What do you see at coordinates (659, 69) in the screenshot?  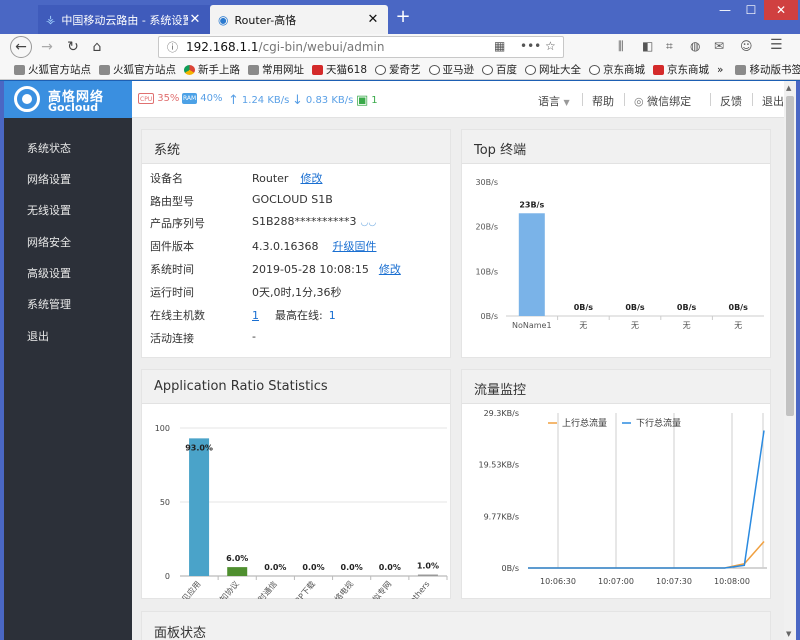 I see `jd-icon` at bounding box center [659, 69].